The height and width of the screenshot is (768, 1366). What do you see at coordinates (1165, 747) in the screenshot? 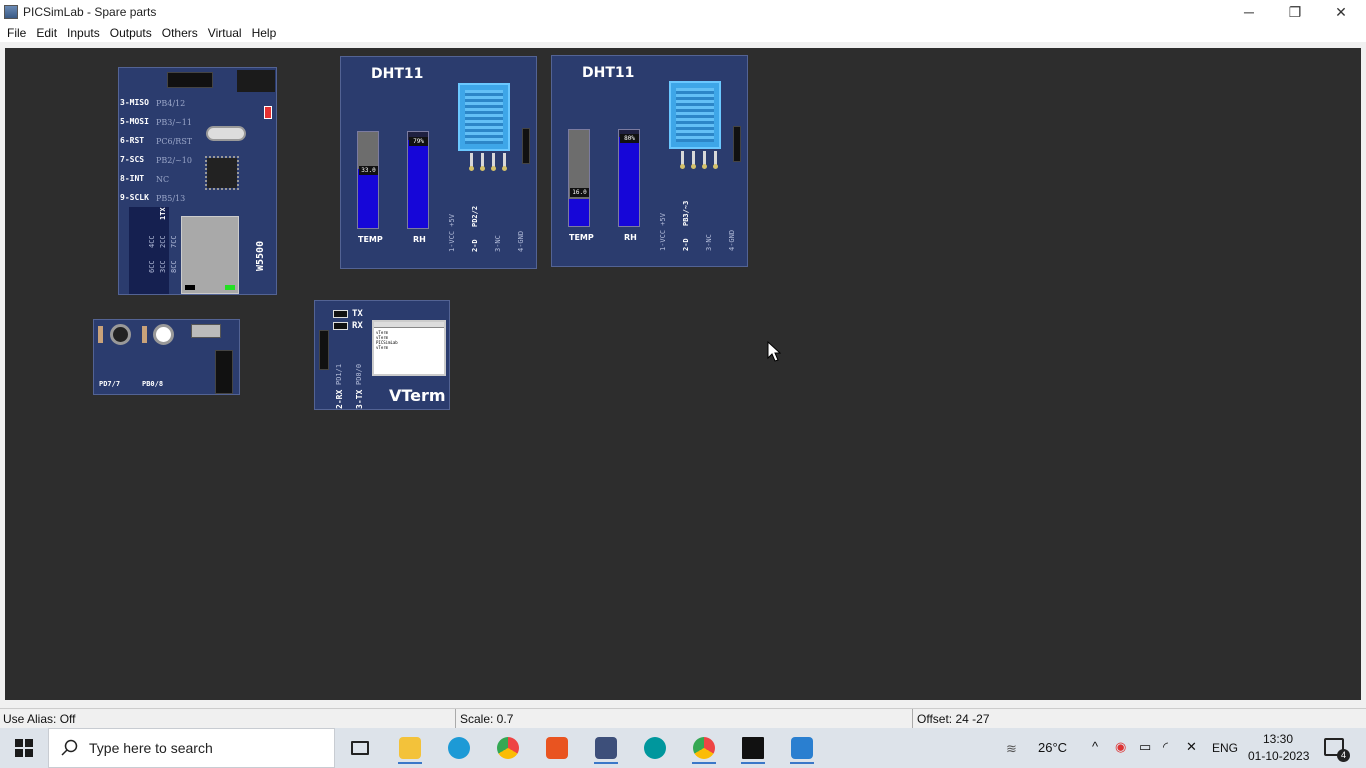
I see `wifi-icon: ◜` at bounding box center [1165, 747].